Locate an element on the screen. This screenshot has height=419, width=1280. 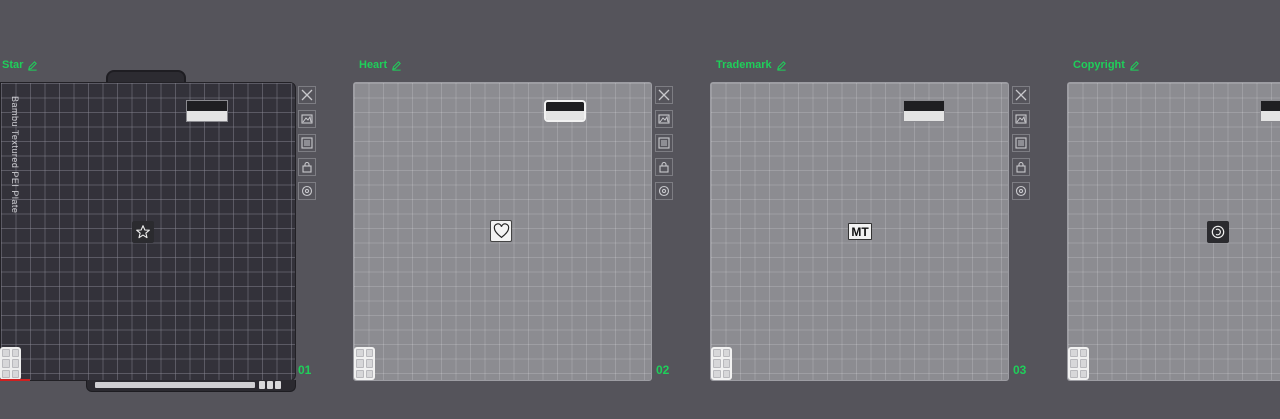
plate-label-4: Copyright is located at coordinates (1106, 65).